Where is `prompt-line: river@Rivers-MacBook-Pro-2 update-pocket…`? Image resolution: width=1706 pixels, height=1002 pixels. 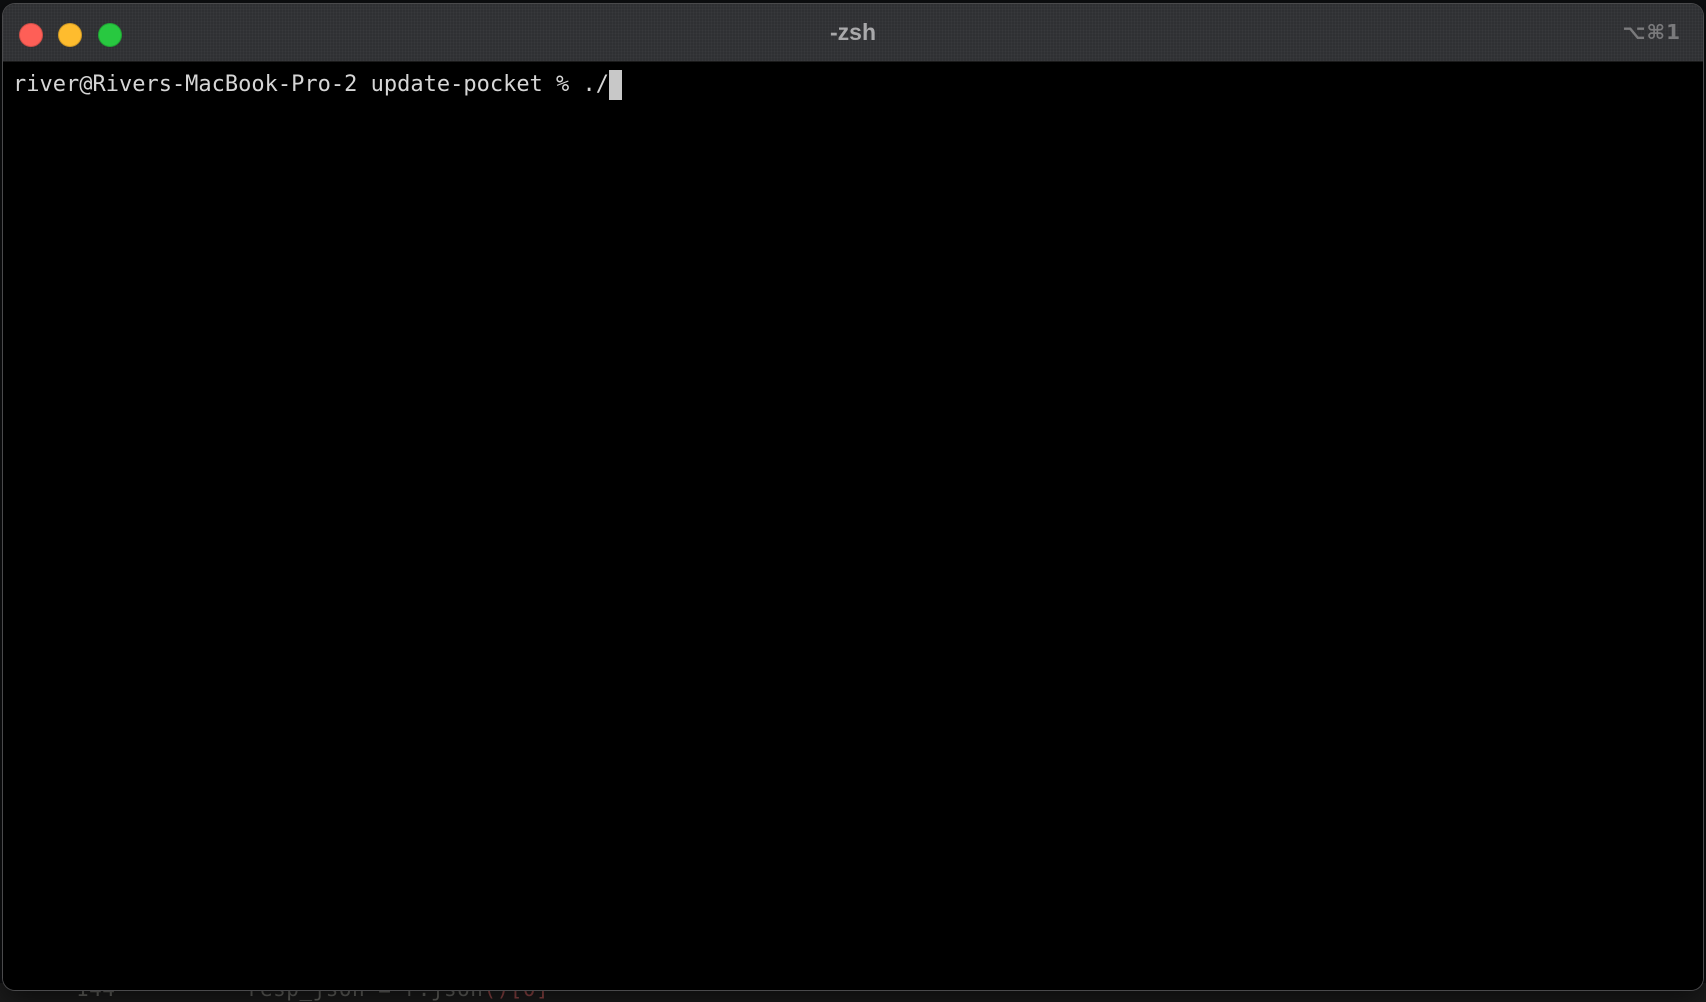 prompt-line: river@Rivers-MacBook-Pro-2 update-pocket… is located at coordinates (318, 85).